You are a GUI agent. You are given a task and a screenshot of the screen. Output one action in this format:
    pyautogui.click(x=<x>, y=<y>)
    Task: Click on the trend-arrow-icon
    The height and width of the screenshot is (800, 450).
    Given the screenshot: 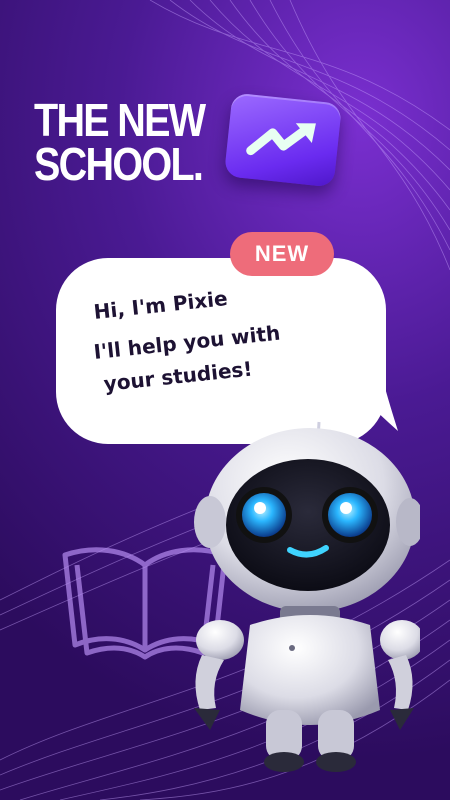 What is the action you would take?
    pyautogui.click(x=281, y=139)
    